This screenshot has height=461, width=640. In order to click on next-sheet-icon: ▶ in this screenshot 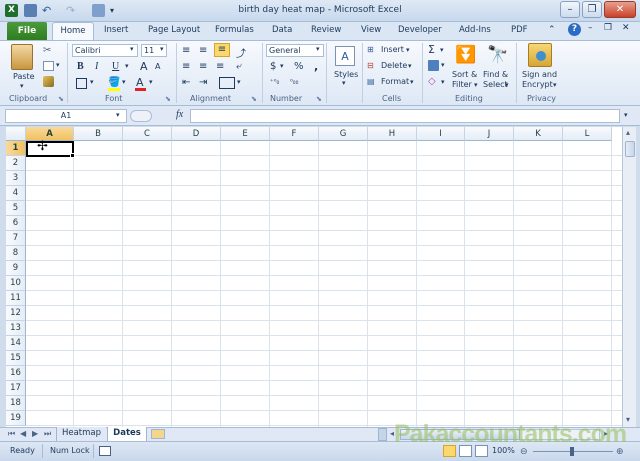, I will do `click(35, 433)`.